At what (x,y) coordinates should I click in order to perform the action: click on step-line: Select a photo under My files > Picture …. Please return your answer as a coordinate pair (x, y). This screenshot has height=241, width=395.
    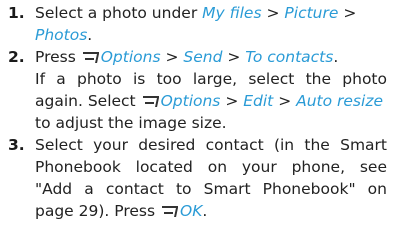
    Looking at the image, I should click on (211, 13).